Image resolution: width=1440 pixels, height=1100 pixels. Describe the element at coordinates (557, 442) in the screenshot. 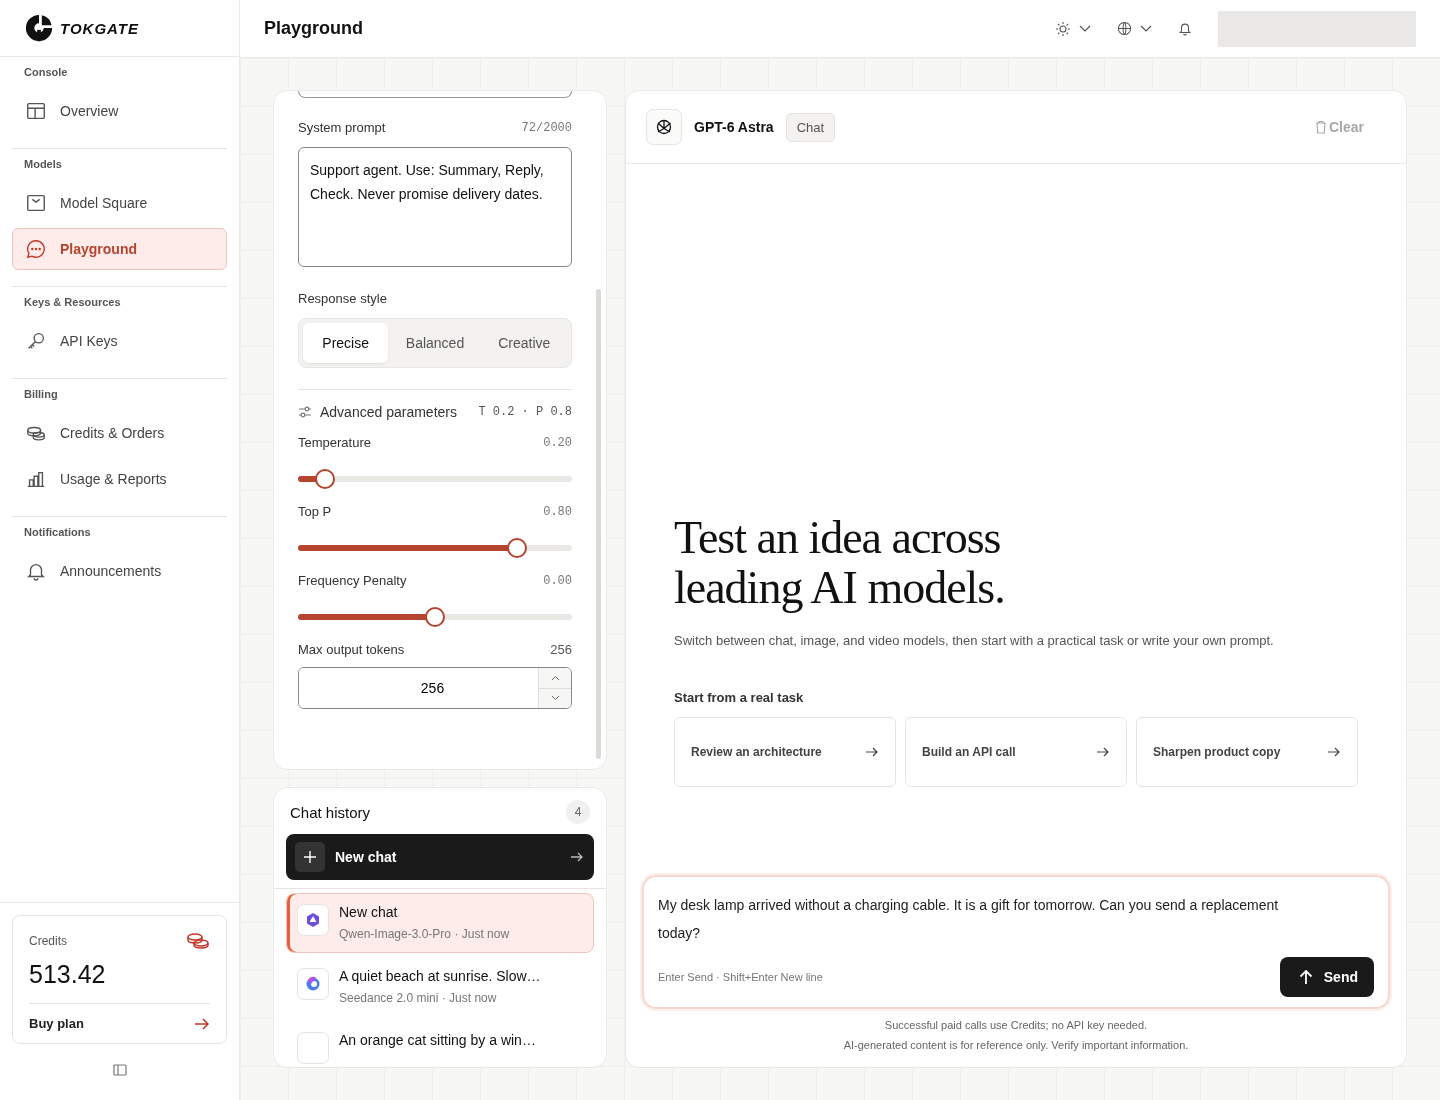

I see `slider-value: 0.20` at that location.